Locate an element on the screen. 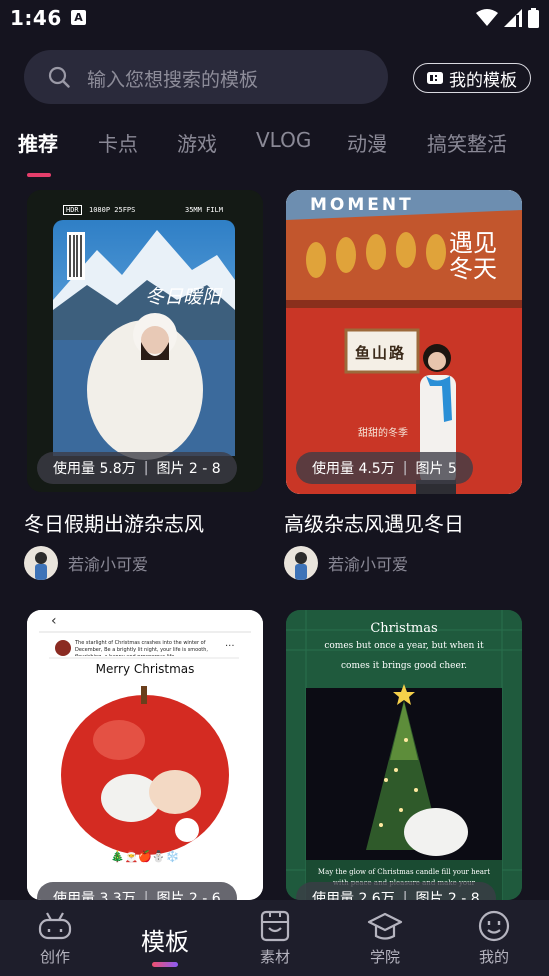  tab-recommend: 推荐 is located at coordinates (38, 142).